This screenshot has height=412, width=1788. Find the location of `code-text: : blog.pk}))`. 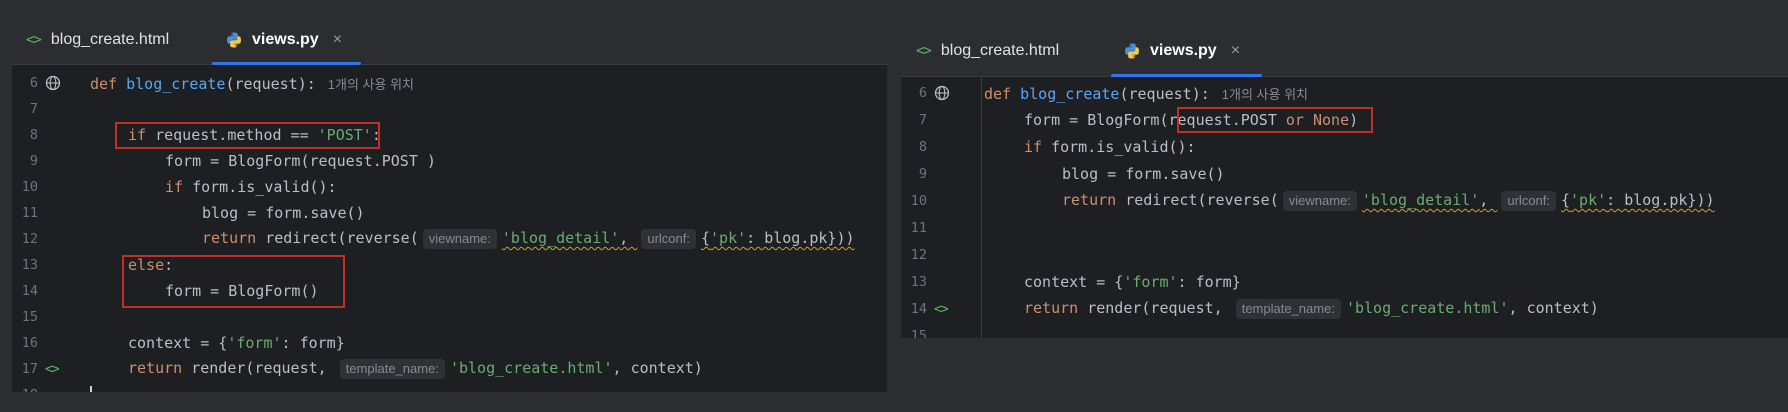

code-text: : blog.pk})) is located at coordinates (1660, 200).